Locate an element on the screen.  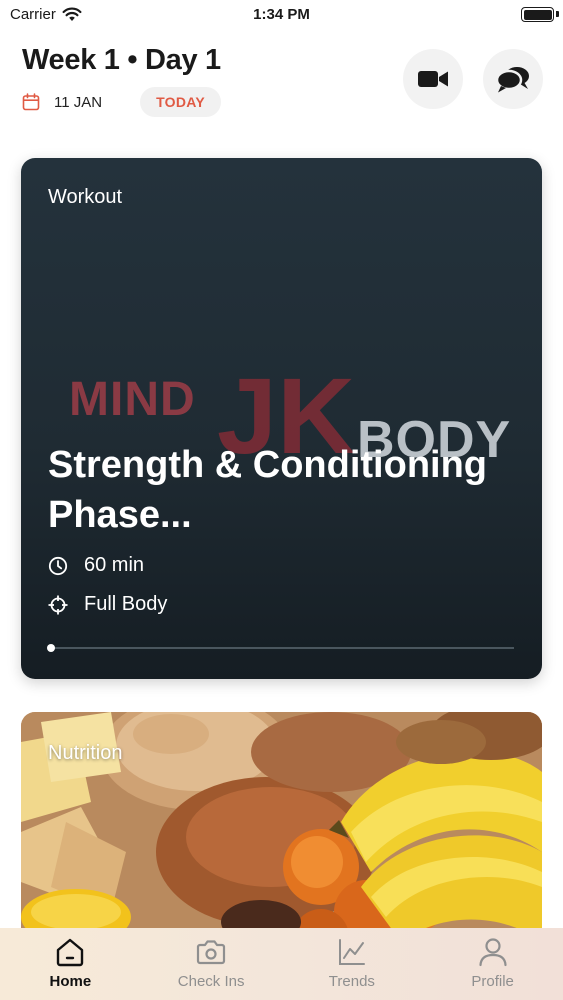
workout-focus: Full Body is located at coordinates (107, 604).